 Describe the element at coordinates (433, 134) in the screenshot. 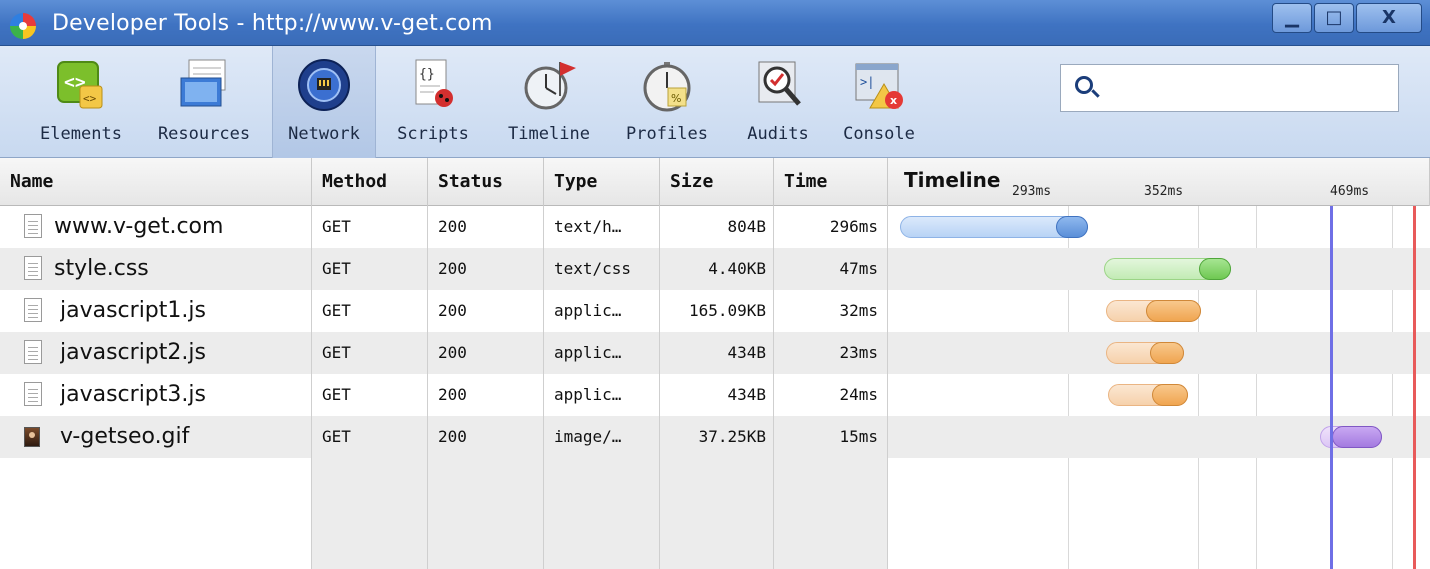

I see `tab-scripts-label: Scripts` at that location.